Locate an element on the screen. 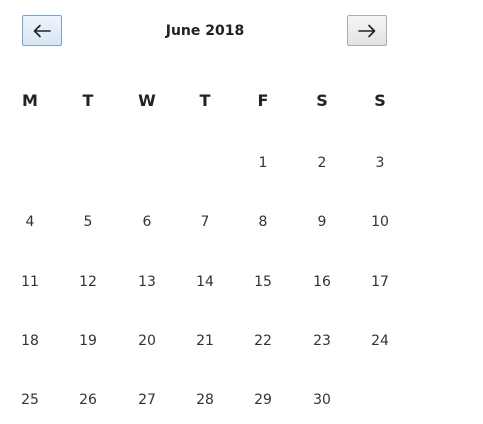 The image size is (483, 424). day-cell: 14 is located at coordinates (205, 282).